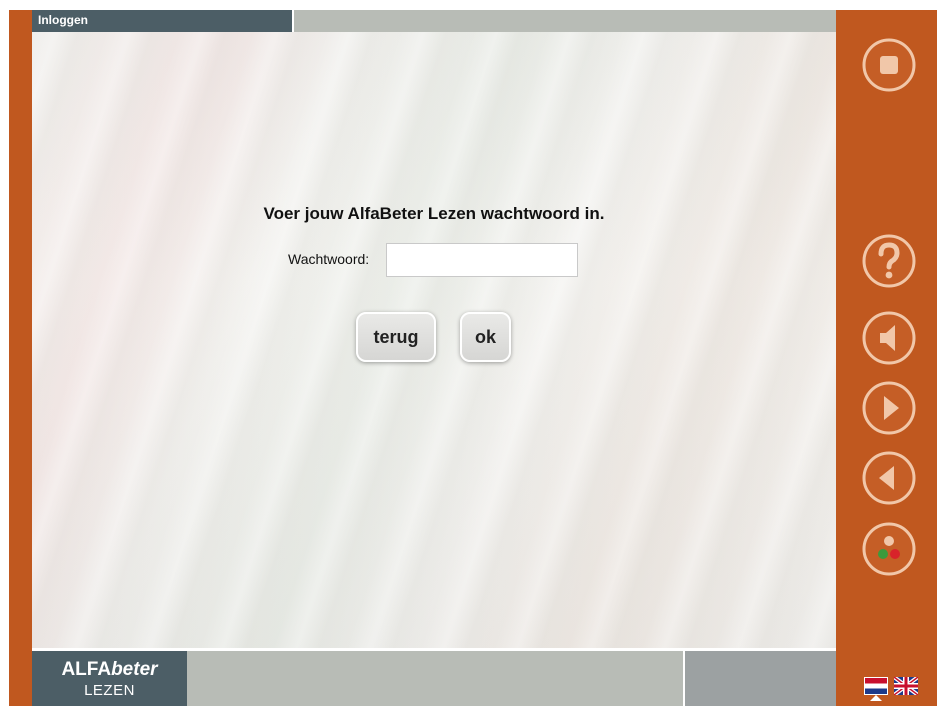 This screenshot has height=706, width=937. I want to click on nl-flag-icon, so click(876, 686).